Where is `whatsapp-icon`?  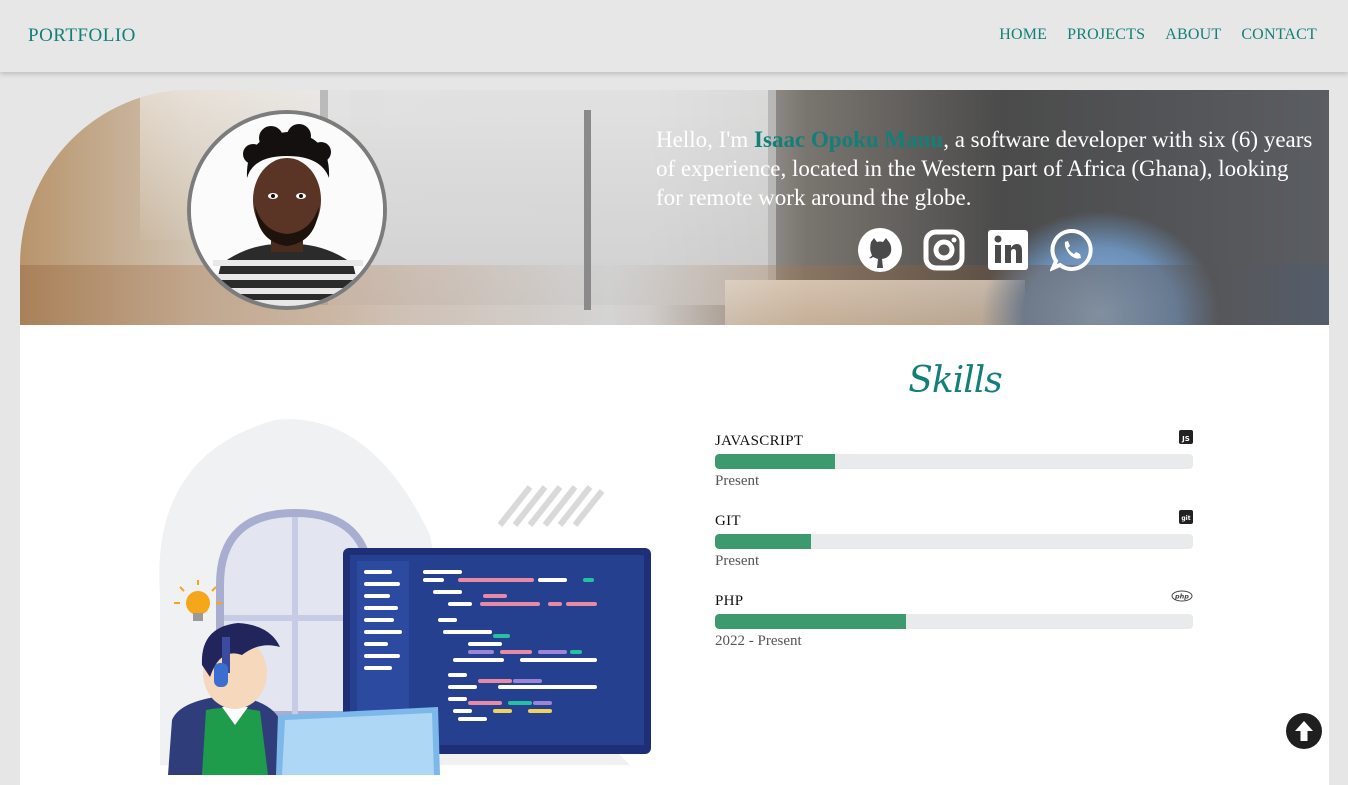 whatsapp-icon is located at coordinates (1071, 250).